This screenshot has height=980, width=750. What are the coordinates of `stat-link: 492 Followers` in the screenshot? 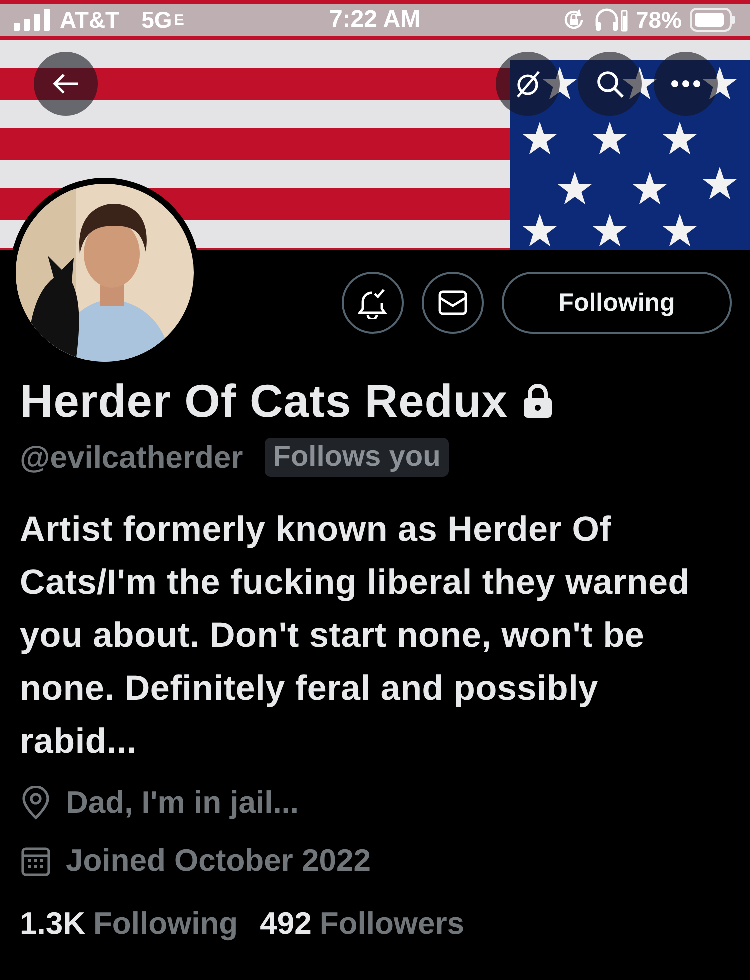 It's located at (362, 924).